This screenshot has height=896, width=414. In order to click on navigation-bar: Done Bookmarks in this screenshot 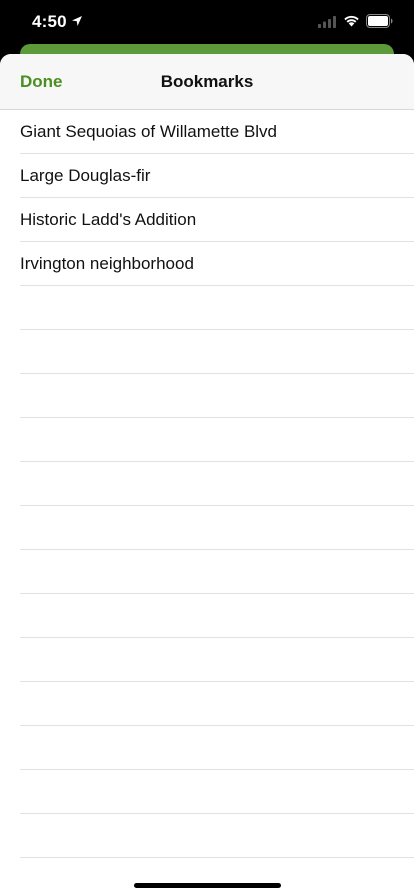, I will do `click(207, 82)`.